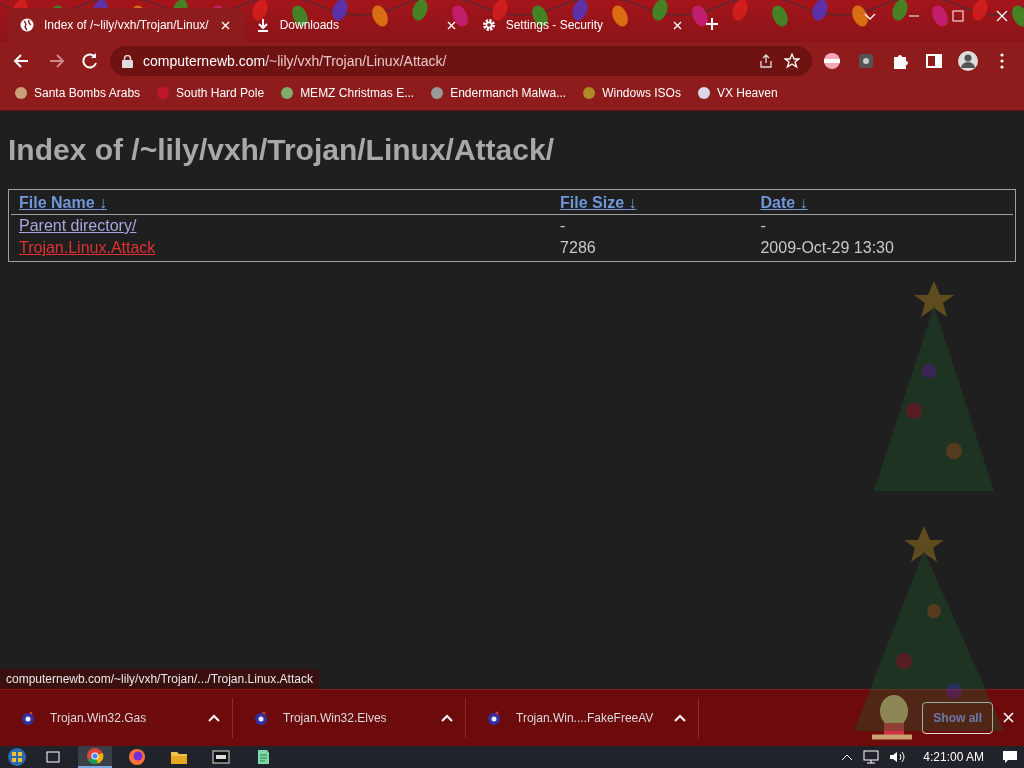 This screenshot has height=768, width=1024. I want to click on page-heading: Index of /~lily/vxh/Trojan/Linux/Attack/, so click(281, 150).